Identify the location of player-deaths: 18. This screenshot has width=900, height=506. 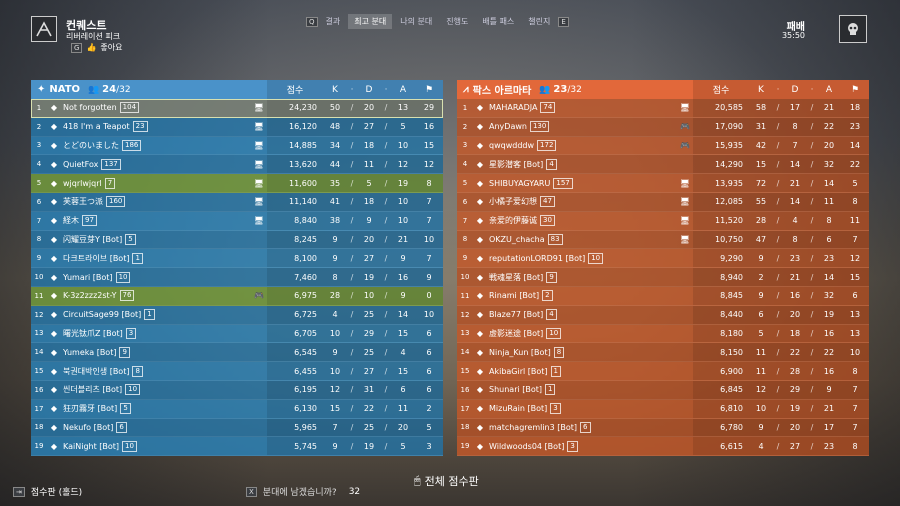
(795, 333).